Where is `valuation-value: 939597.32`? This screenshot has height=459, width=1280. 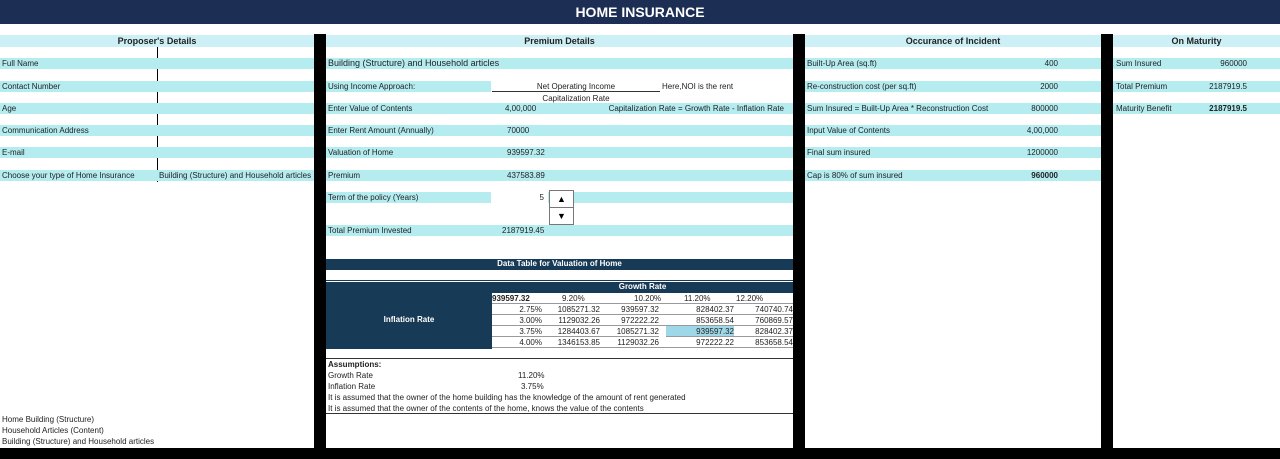
valuation-value: 939597.32 is located at coordinates (526, 152).